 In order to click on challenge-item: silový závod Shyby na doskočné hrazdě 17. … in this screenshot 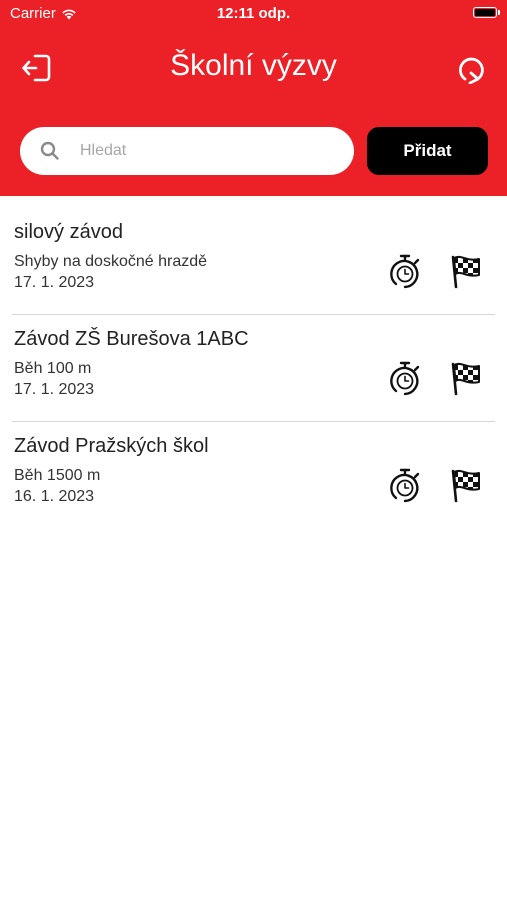, I will do `click(253, 261)`.